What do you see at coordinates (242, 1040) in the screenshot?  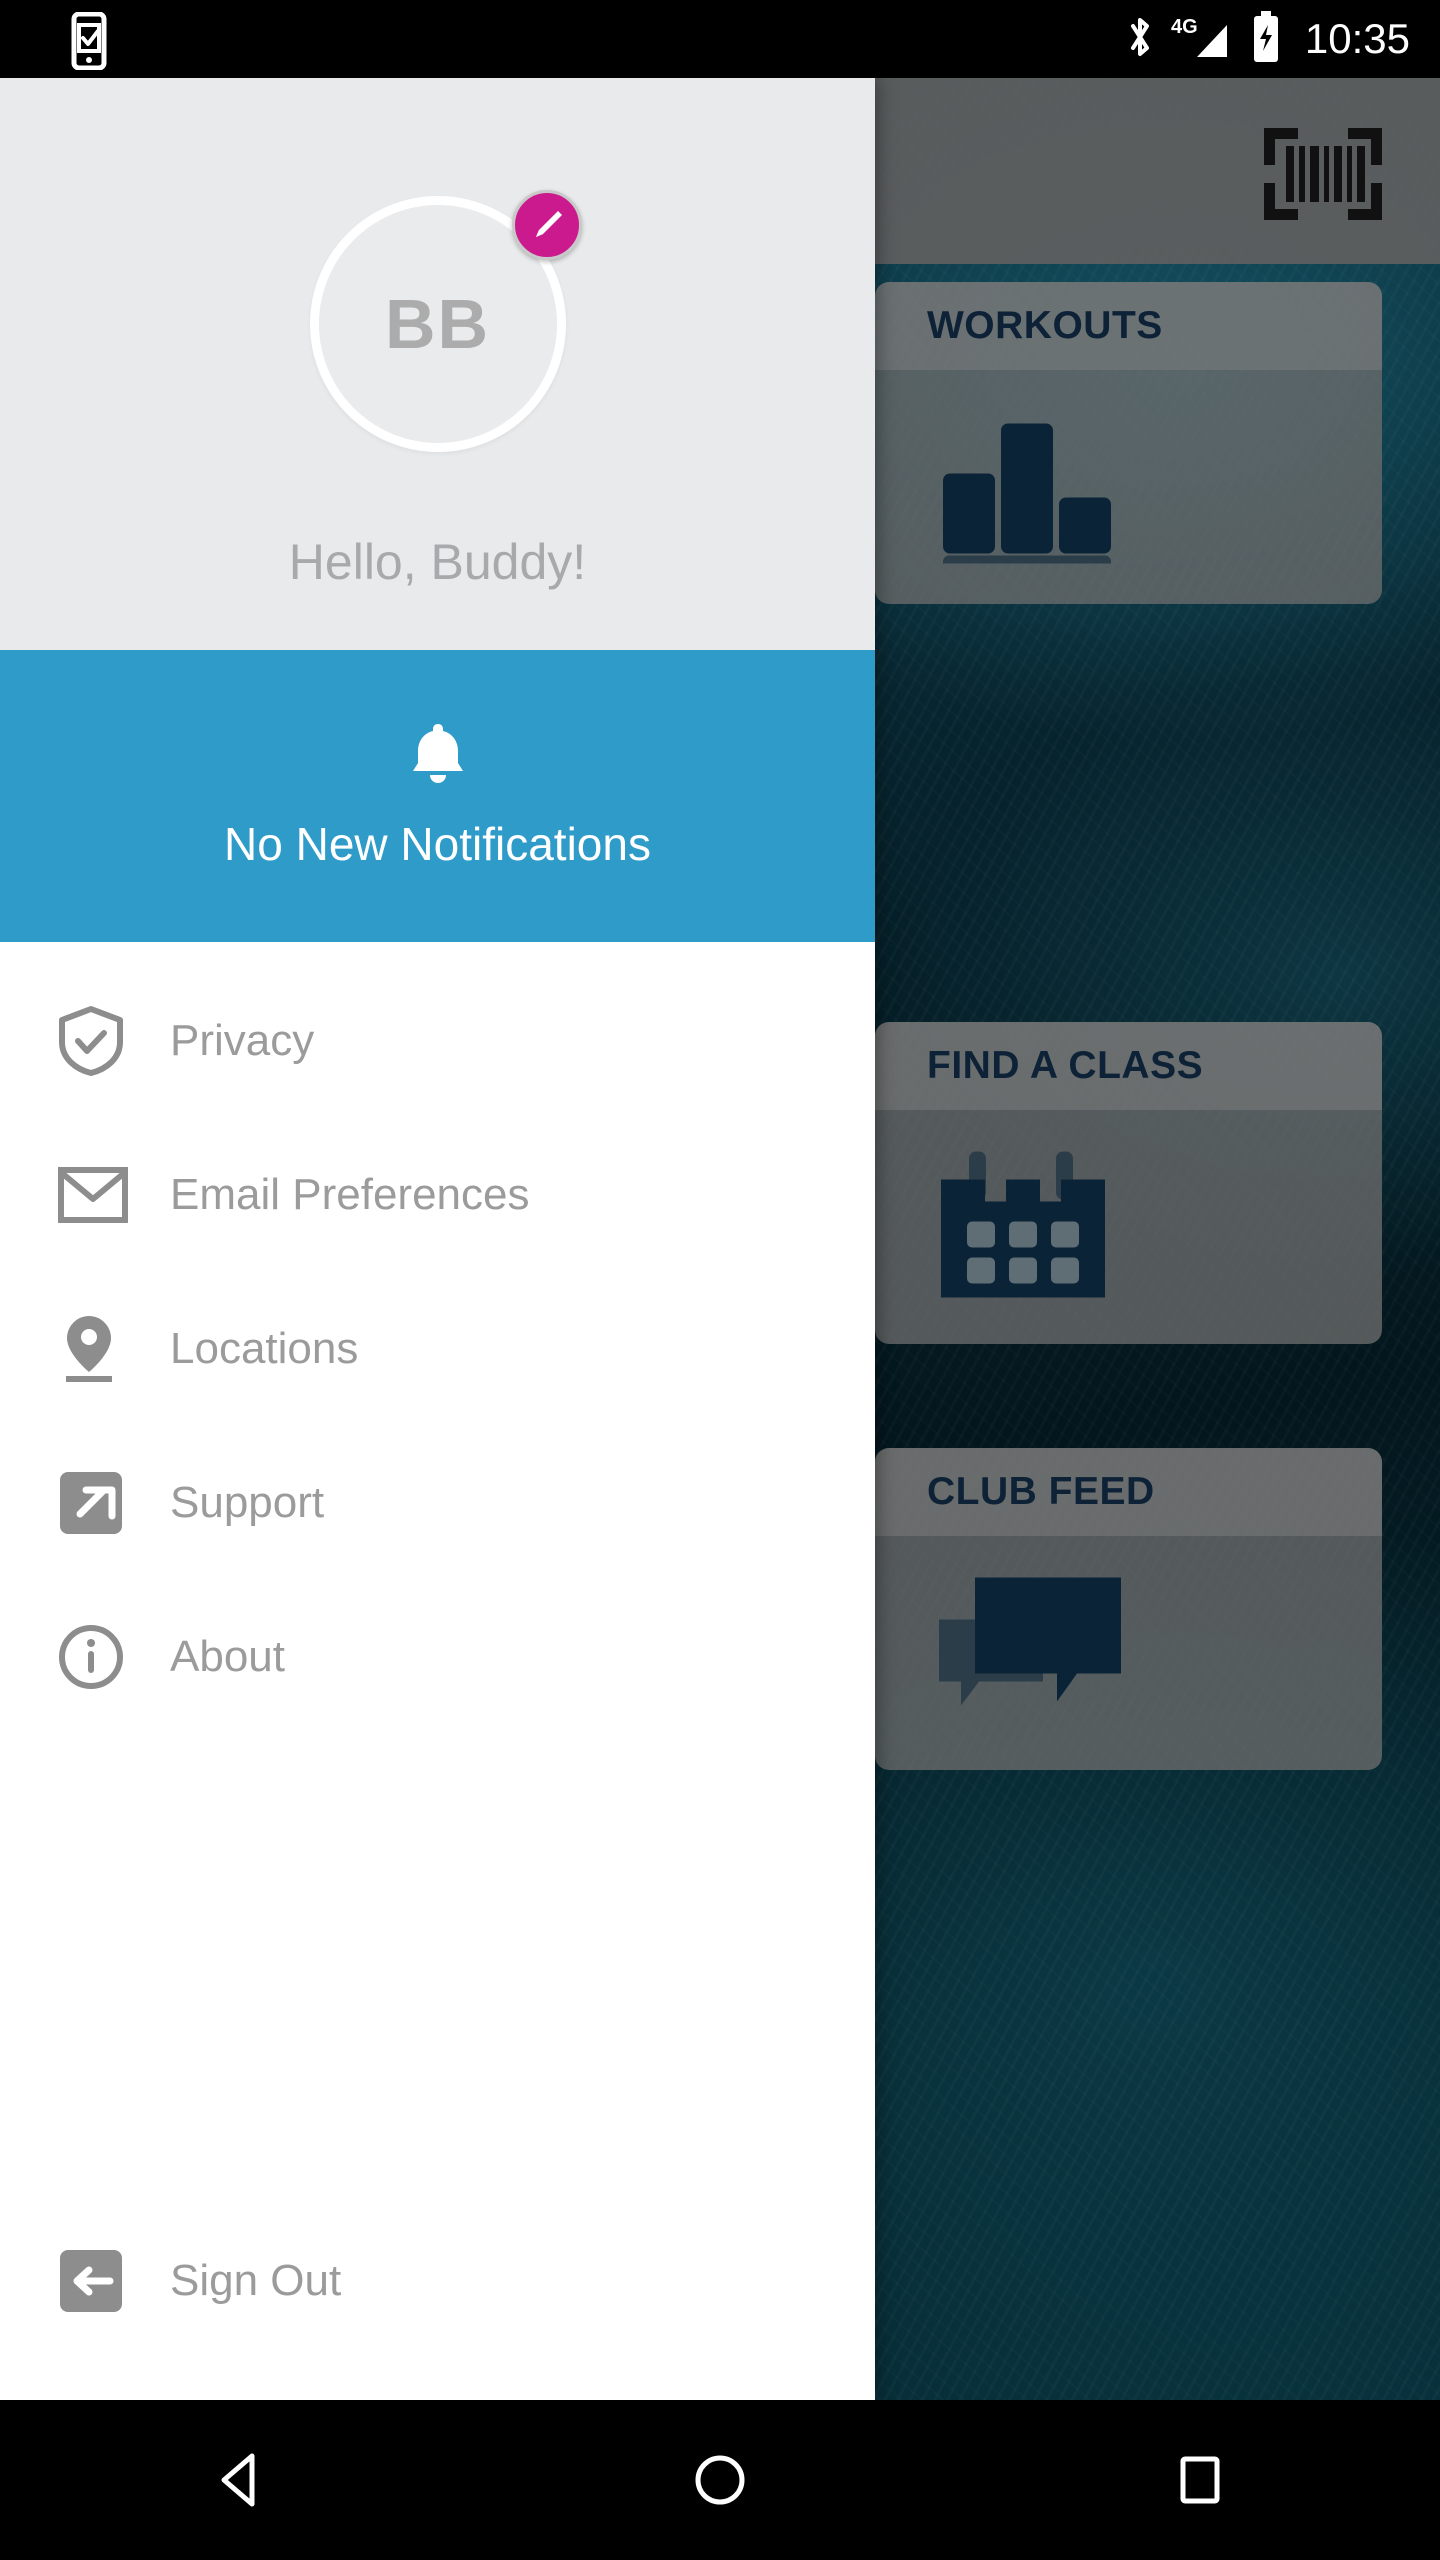 I see `menu-item-label: Privacy` at bounding box center [242, 1040].